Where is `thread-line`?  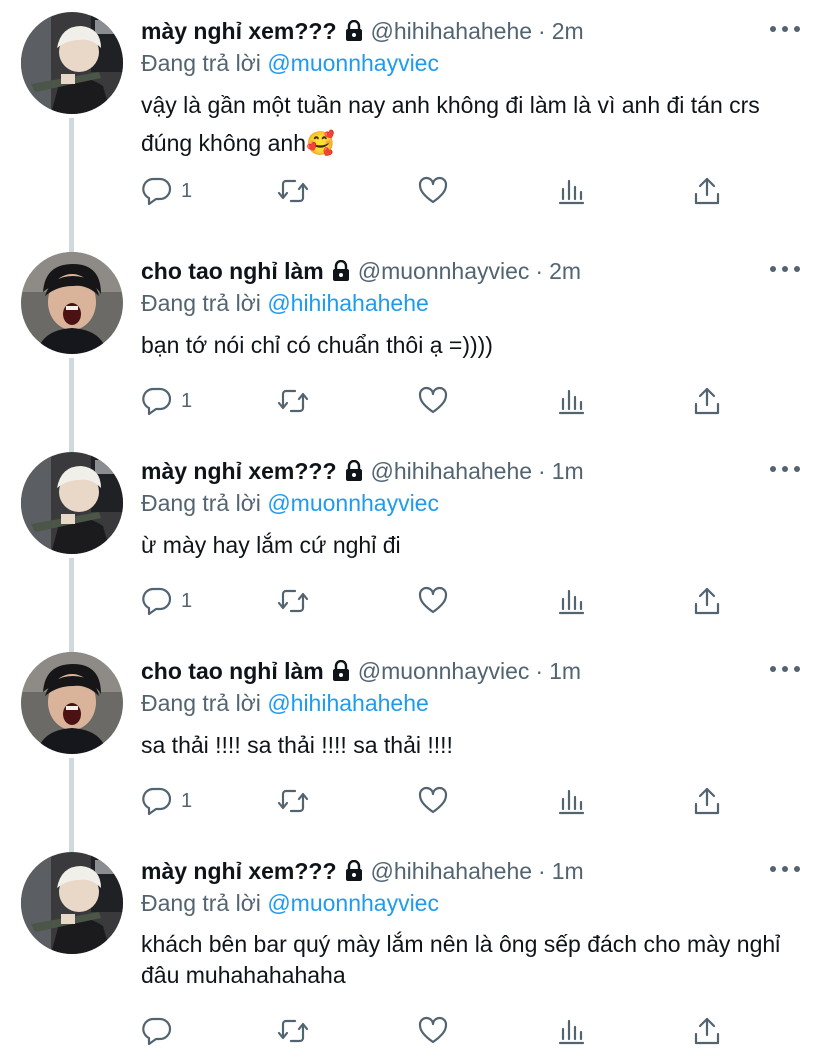
thread-line is located at coordinates (71, 187).